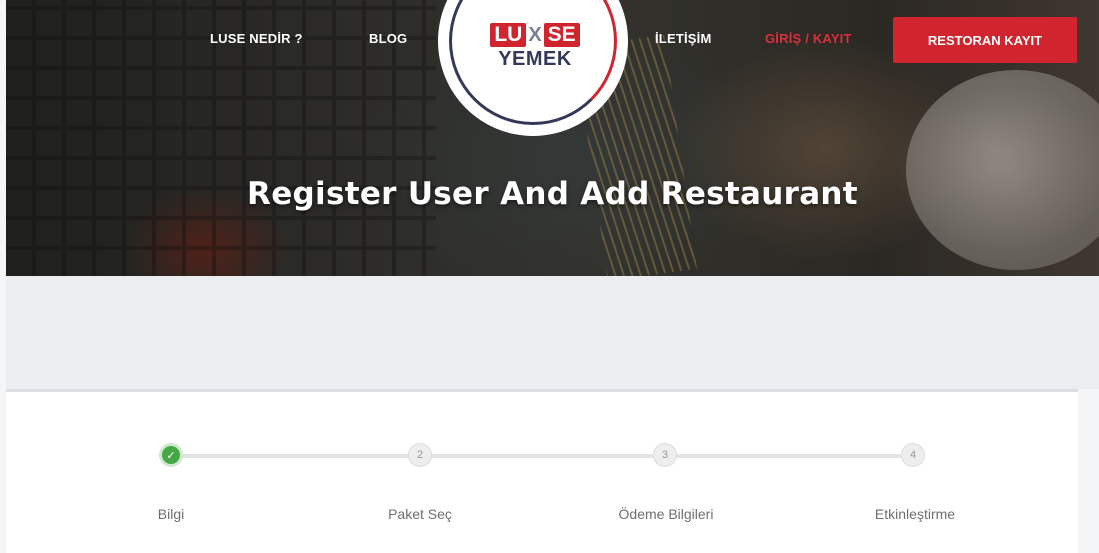  I want to click on logo-yemek: YEMEK, so click(535, 59).